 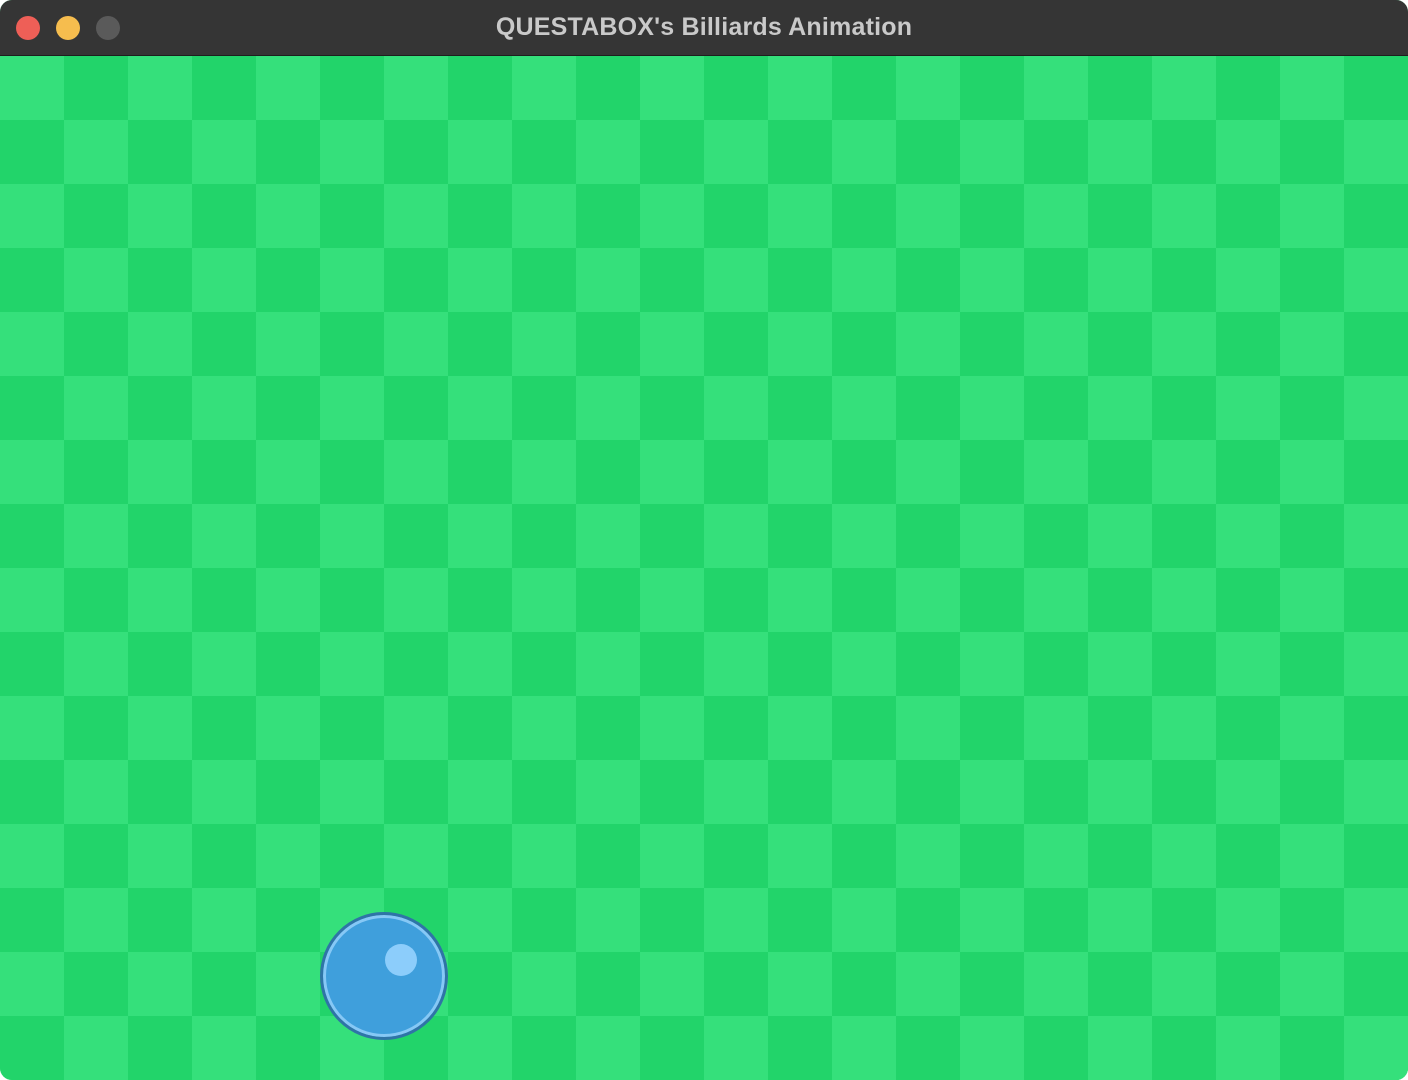 I want to click on title-bar: QUESTABOX's Billiards Animation, so click(x=704, y=28).